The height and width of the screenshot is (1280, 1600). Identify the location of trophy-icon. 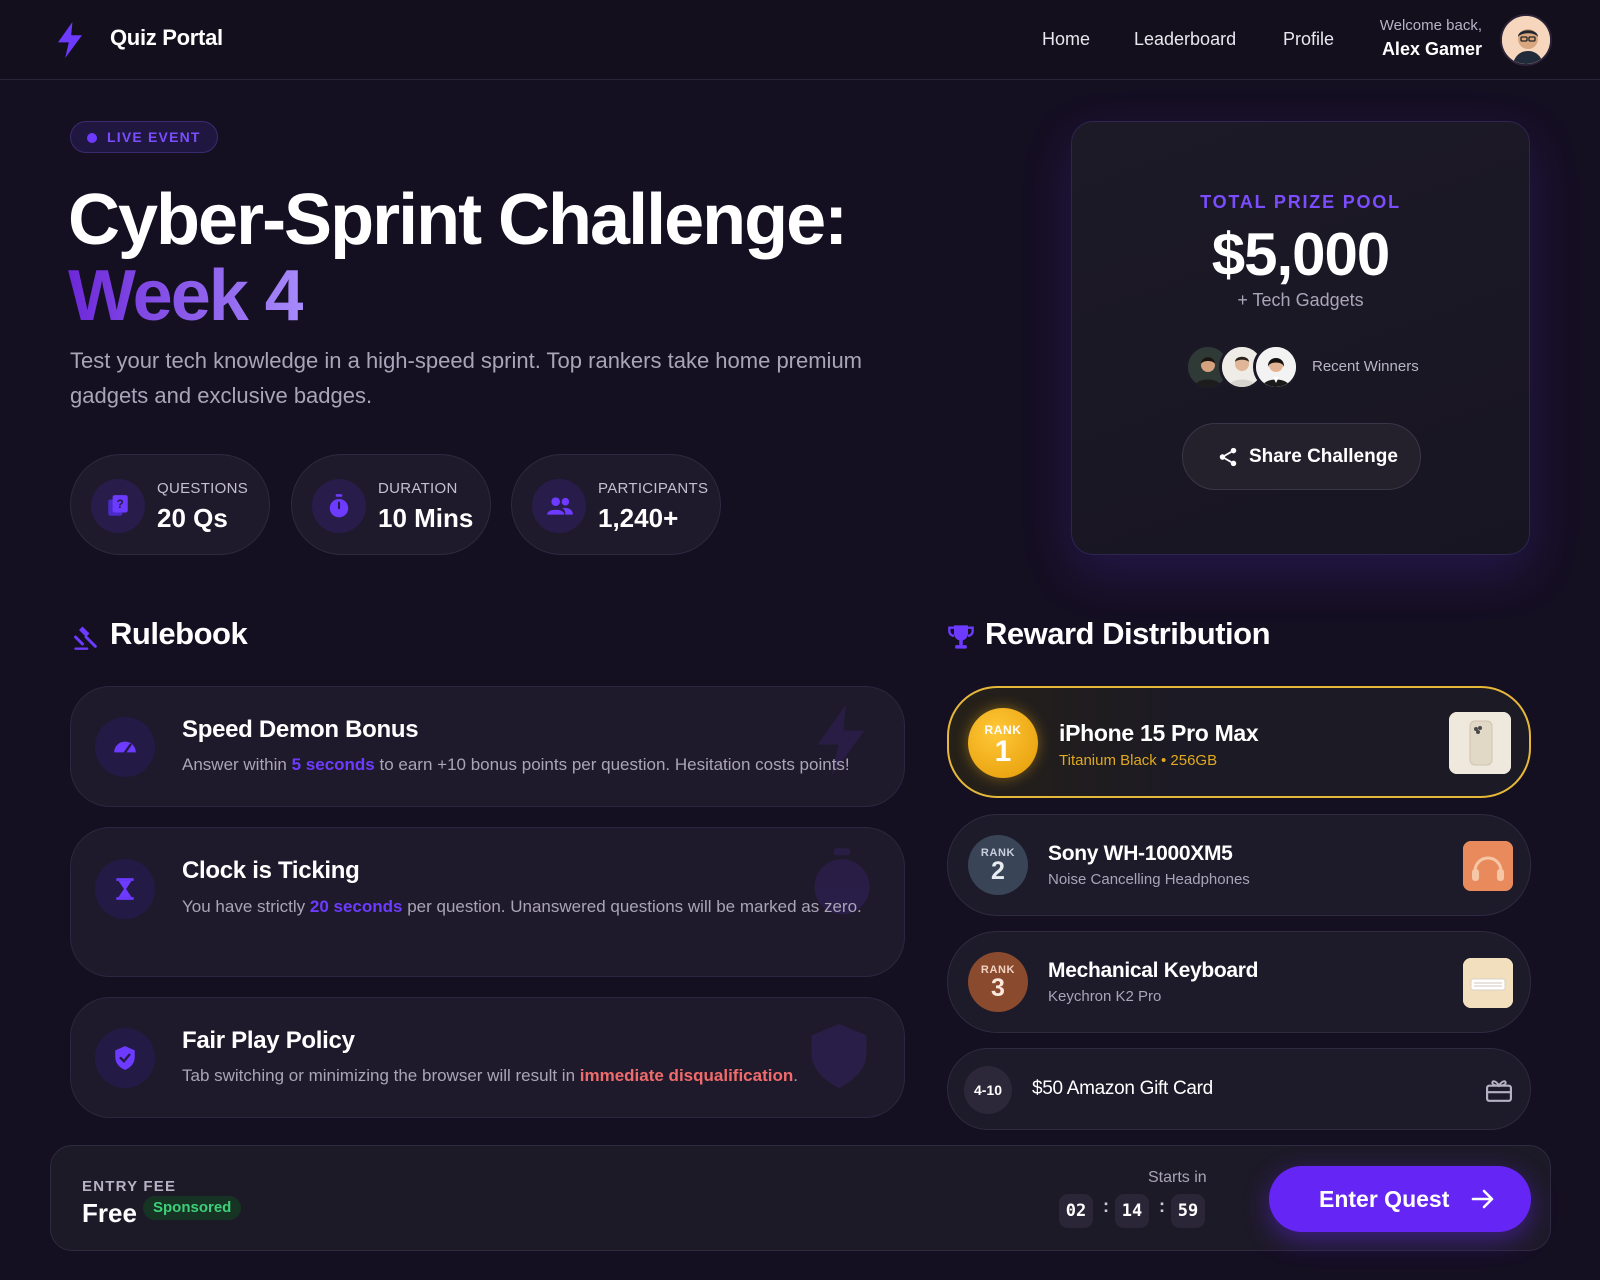
(961, 637).